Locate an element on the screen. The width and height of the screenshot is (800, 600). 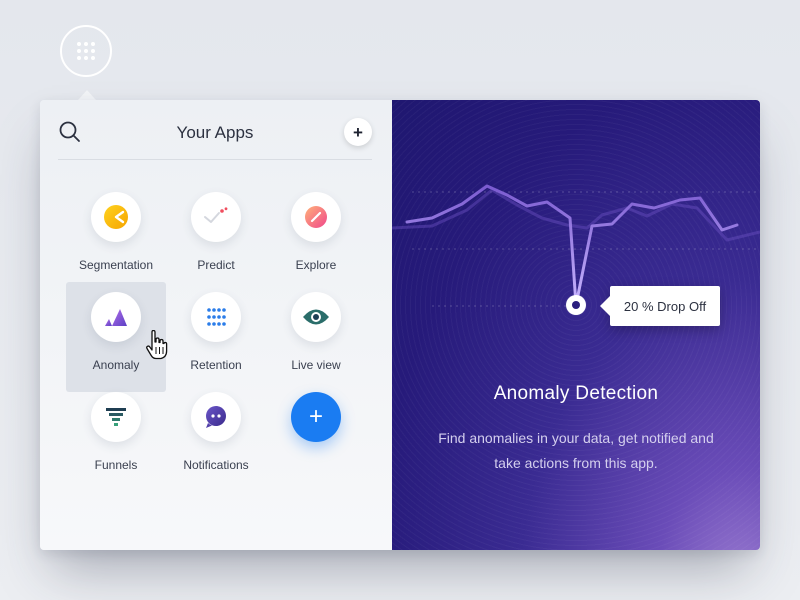
funnels-icon is located at coordinates (116, 417).